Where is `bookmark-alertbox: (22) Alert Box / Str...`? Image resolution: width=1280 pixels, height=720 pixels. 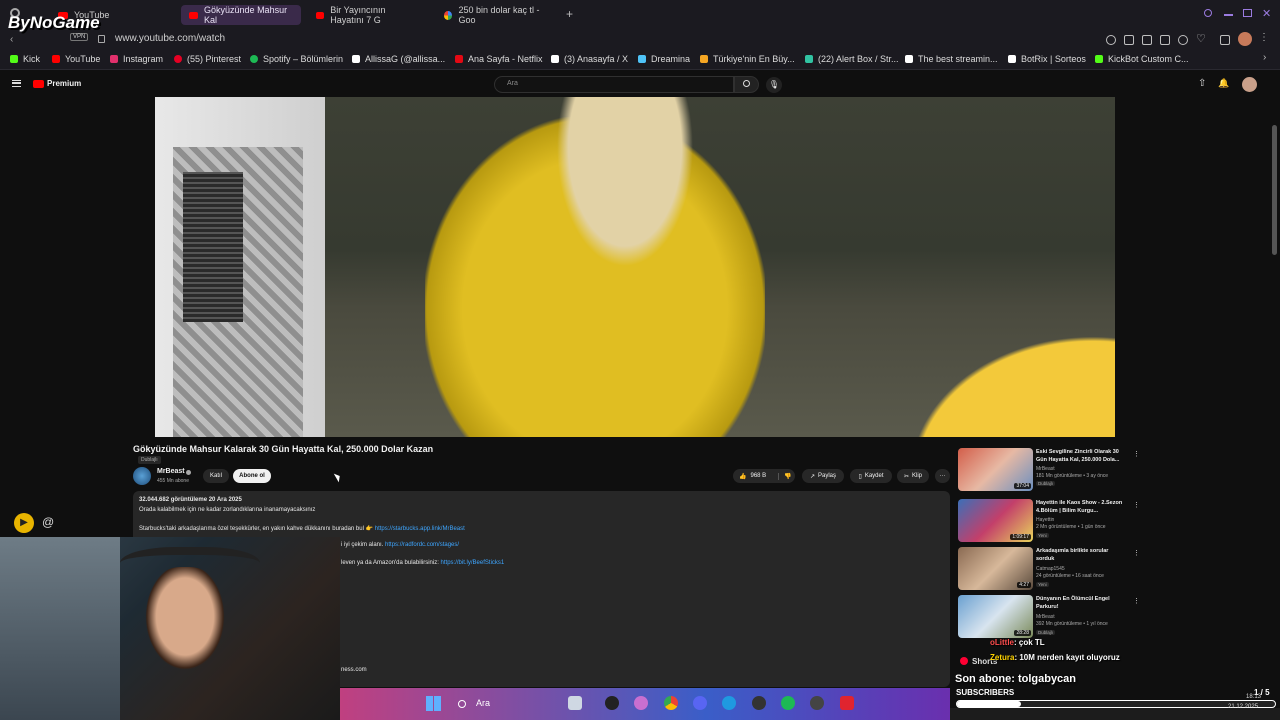 bookmark-alertbox: (22) Alert Box / Str... is located at coordinates (852, 59).